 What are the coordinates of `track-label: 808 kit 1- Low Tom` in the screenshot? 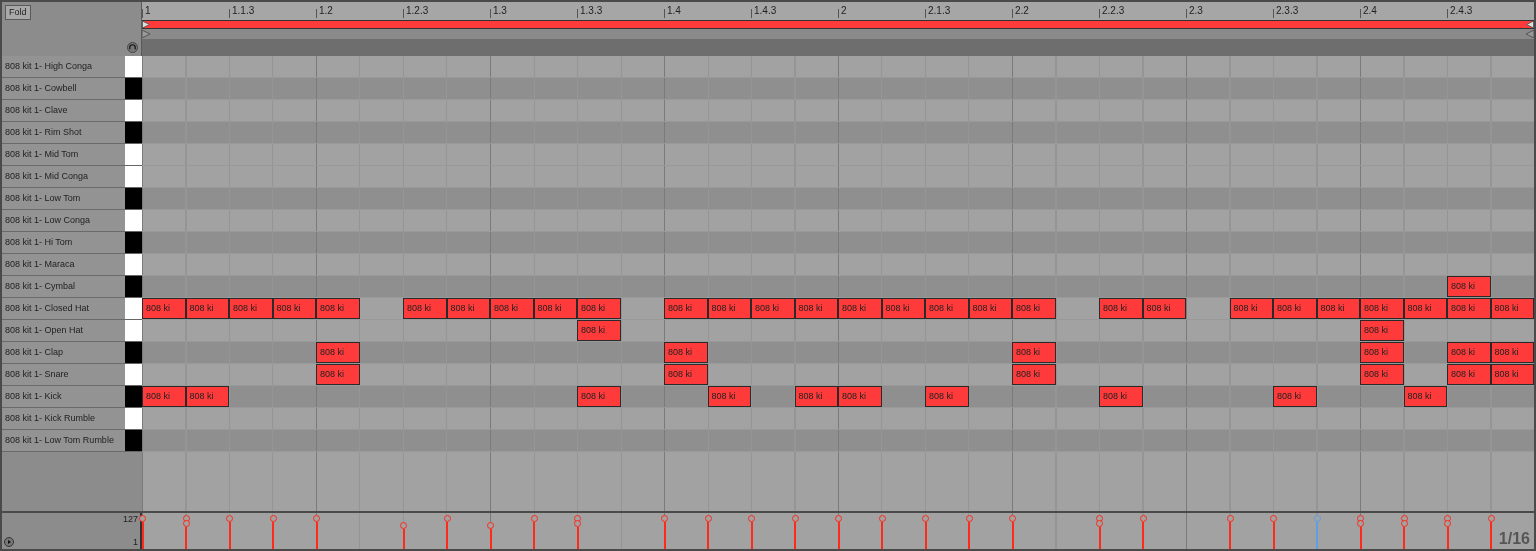 It's located at (63, 199).